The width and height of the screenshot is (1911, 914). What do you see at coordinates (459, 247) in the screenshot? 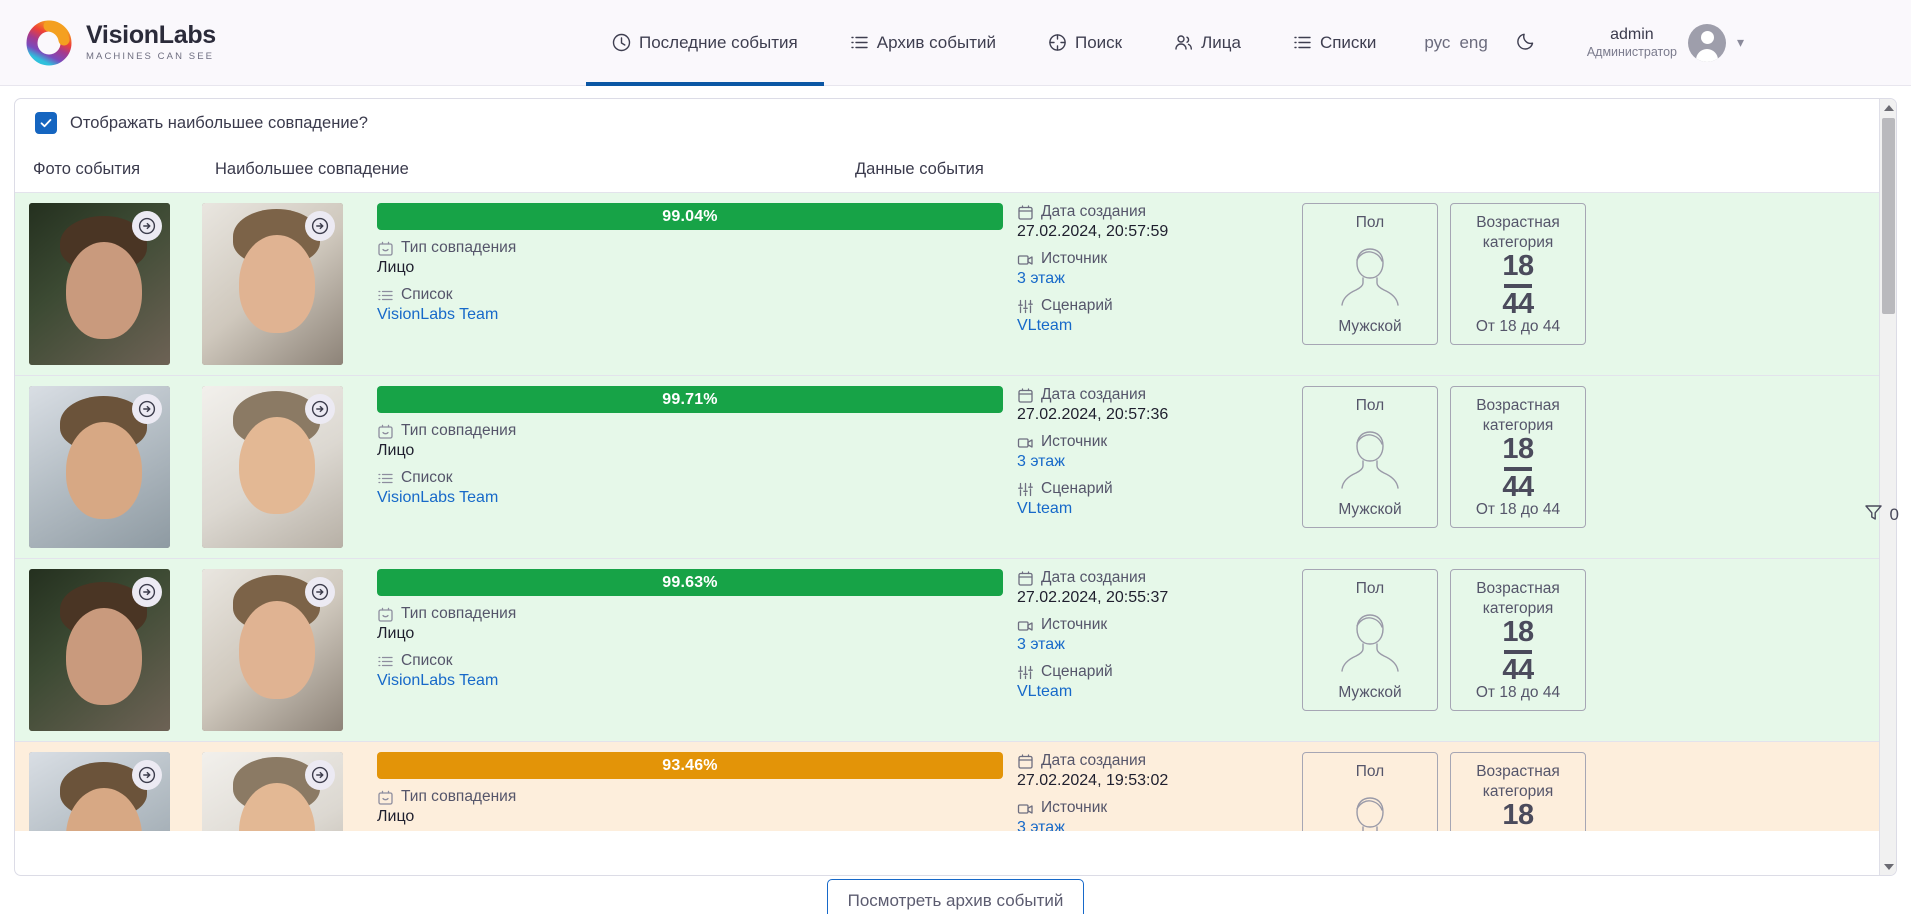
I see `match-type-label: Тип совпадения` at bounding box center [459, 247].